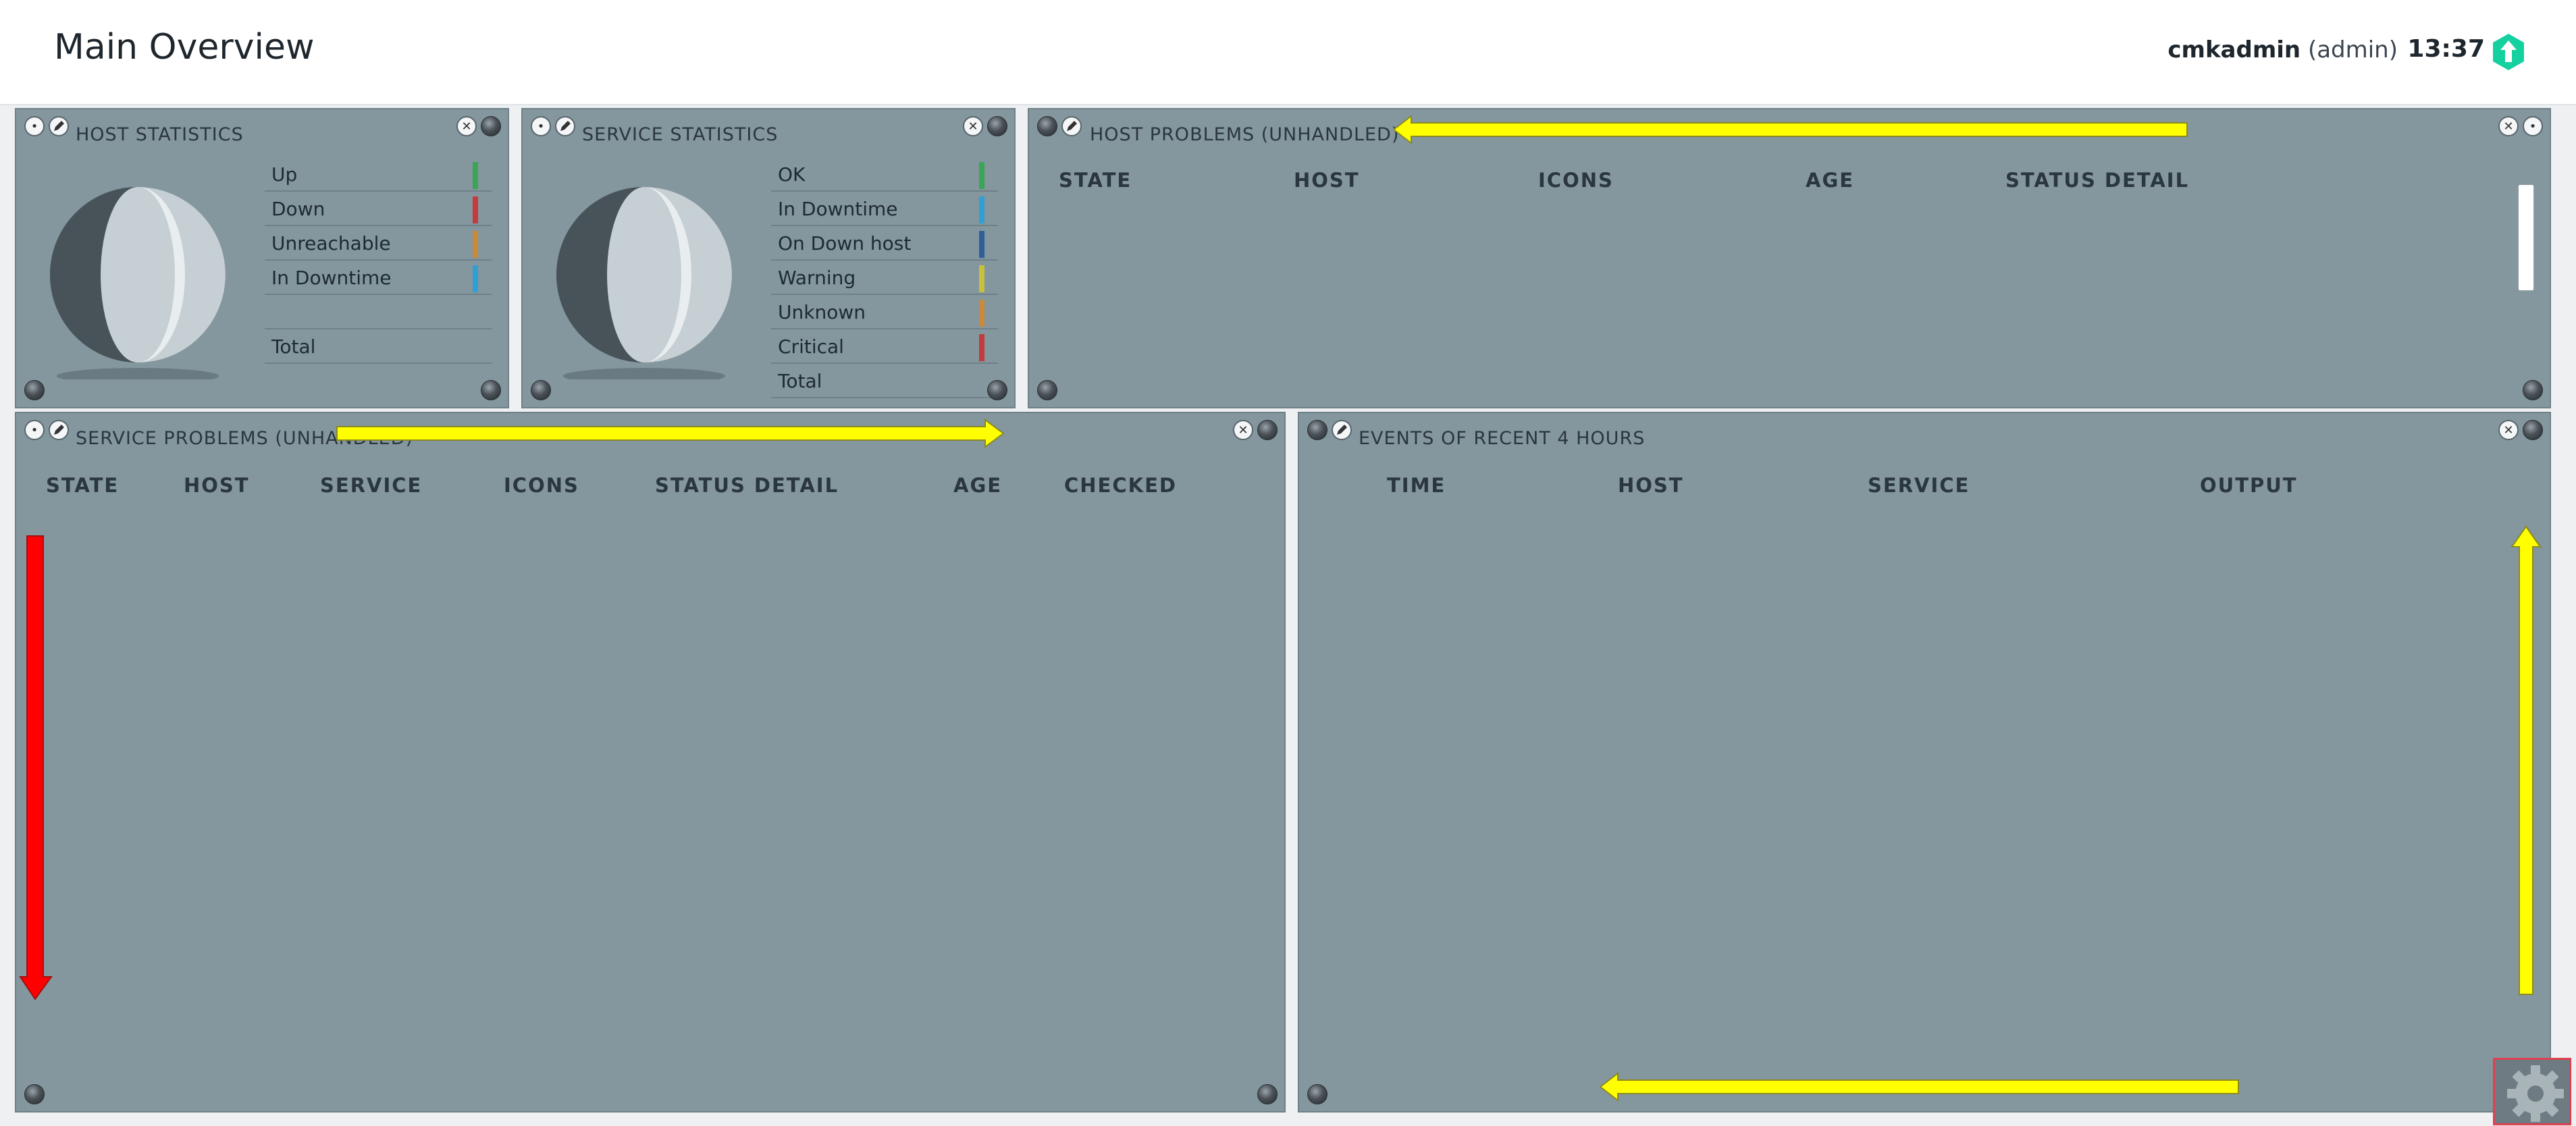  What do you see at coordinates (2446, 49) in the screenshot?
I see `clock: 13:37` at bounding box center [2446, 49].